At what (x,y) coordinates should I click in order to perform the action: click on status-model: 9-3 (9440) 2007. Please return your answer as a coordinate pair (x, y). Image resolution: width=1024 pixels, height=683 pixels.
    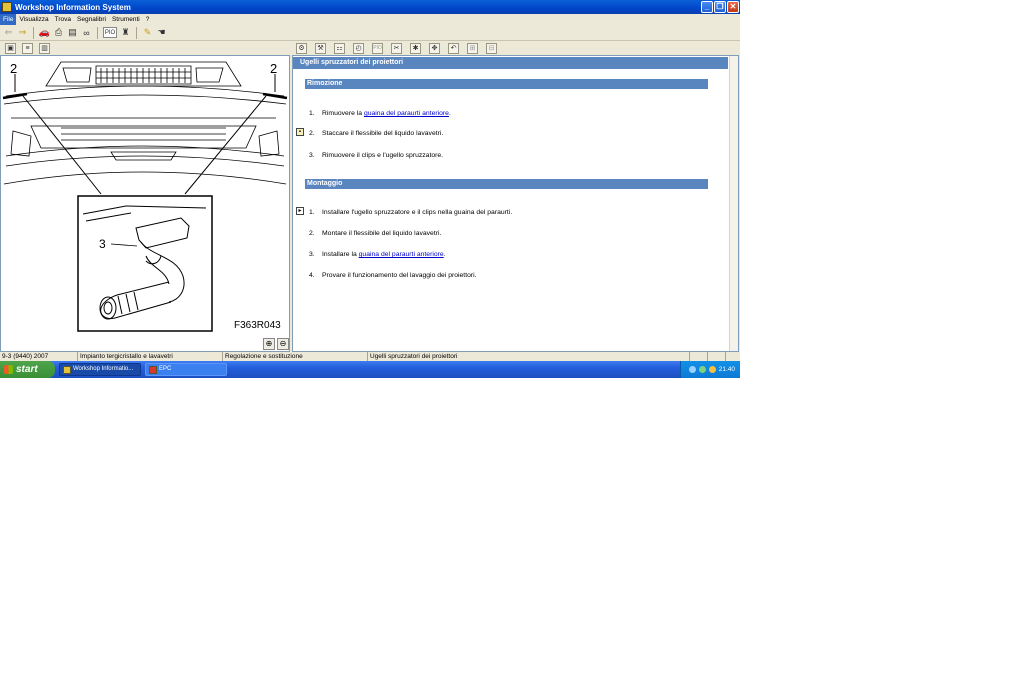
    Looking at the image, I should click on (39, 356).